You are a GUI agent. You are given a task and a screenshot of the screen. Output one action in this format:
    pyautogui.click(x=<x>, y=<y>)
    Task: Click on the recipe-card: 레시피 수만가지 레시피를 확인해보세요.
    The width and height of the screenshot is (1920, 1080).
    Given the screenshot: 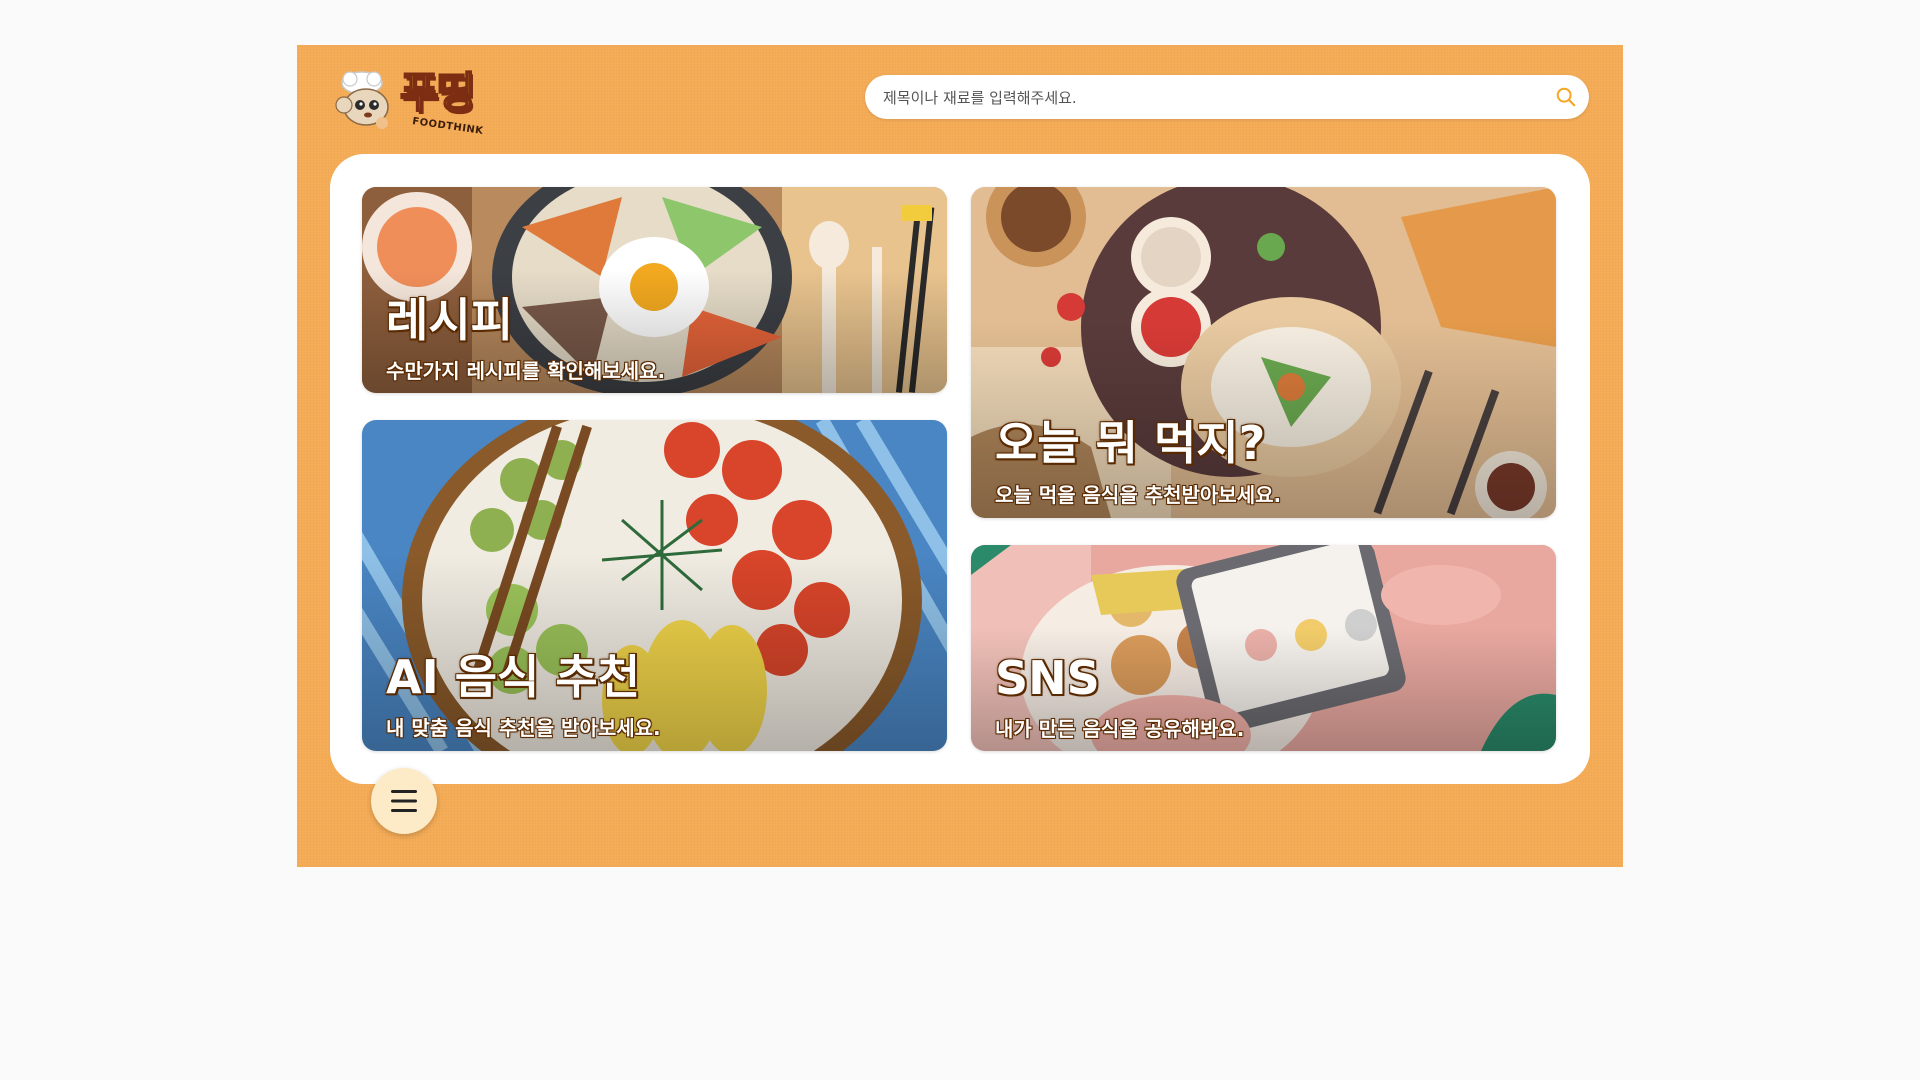 What is the action you would take?
    pyautogui.click(x=654, y=290)
    